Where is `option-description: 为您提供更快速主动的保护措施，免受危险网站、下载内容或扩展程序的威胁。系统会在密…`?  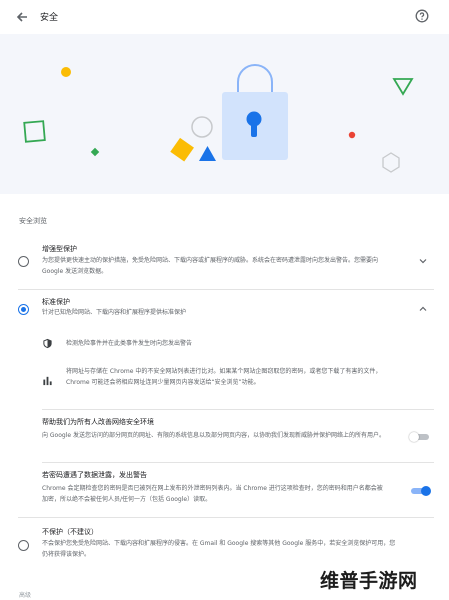 option-description: 为您提供更快速主动的保护措施，免受危险网站、下载内容或扩展程序的威胁。系统会在密… is located at coordinates (210, 266).